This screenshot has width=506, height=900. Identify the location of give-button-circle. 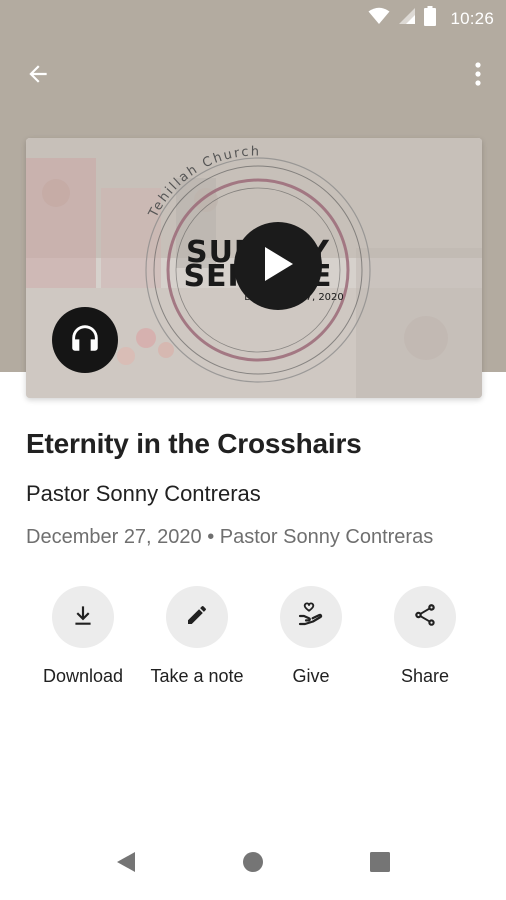
(311, 617).